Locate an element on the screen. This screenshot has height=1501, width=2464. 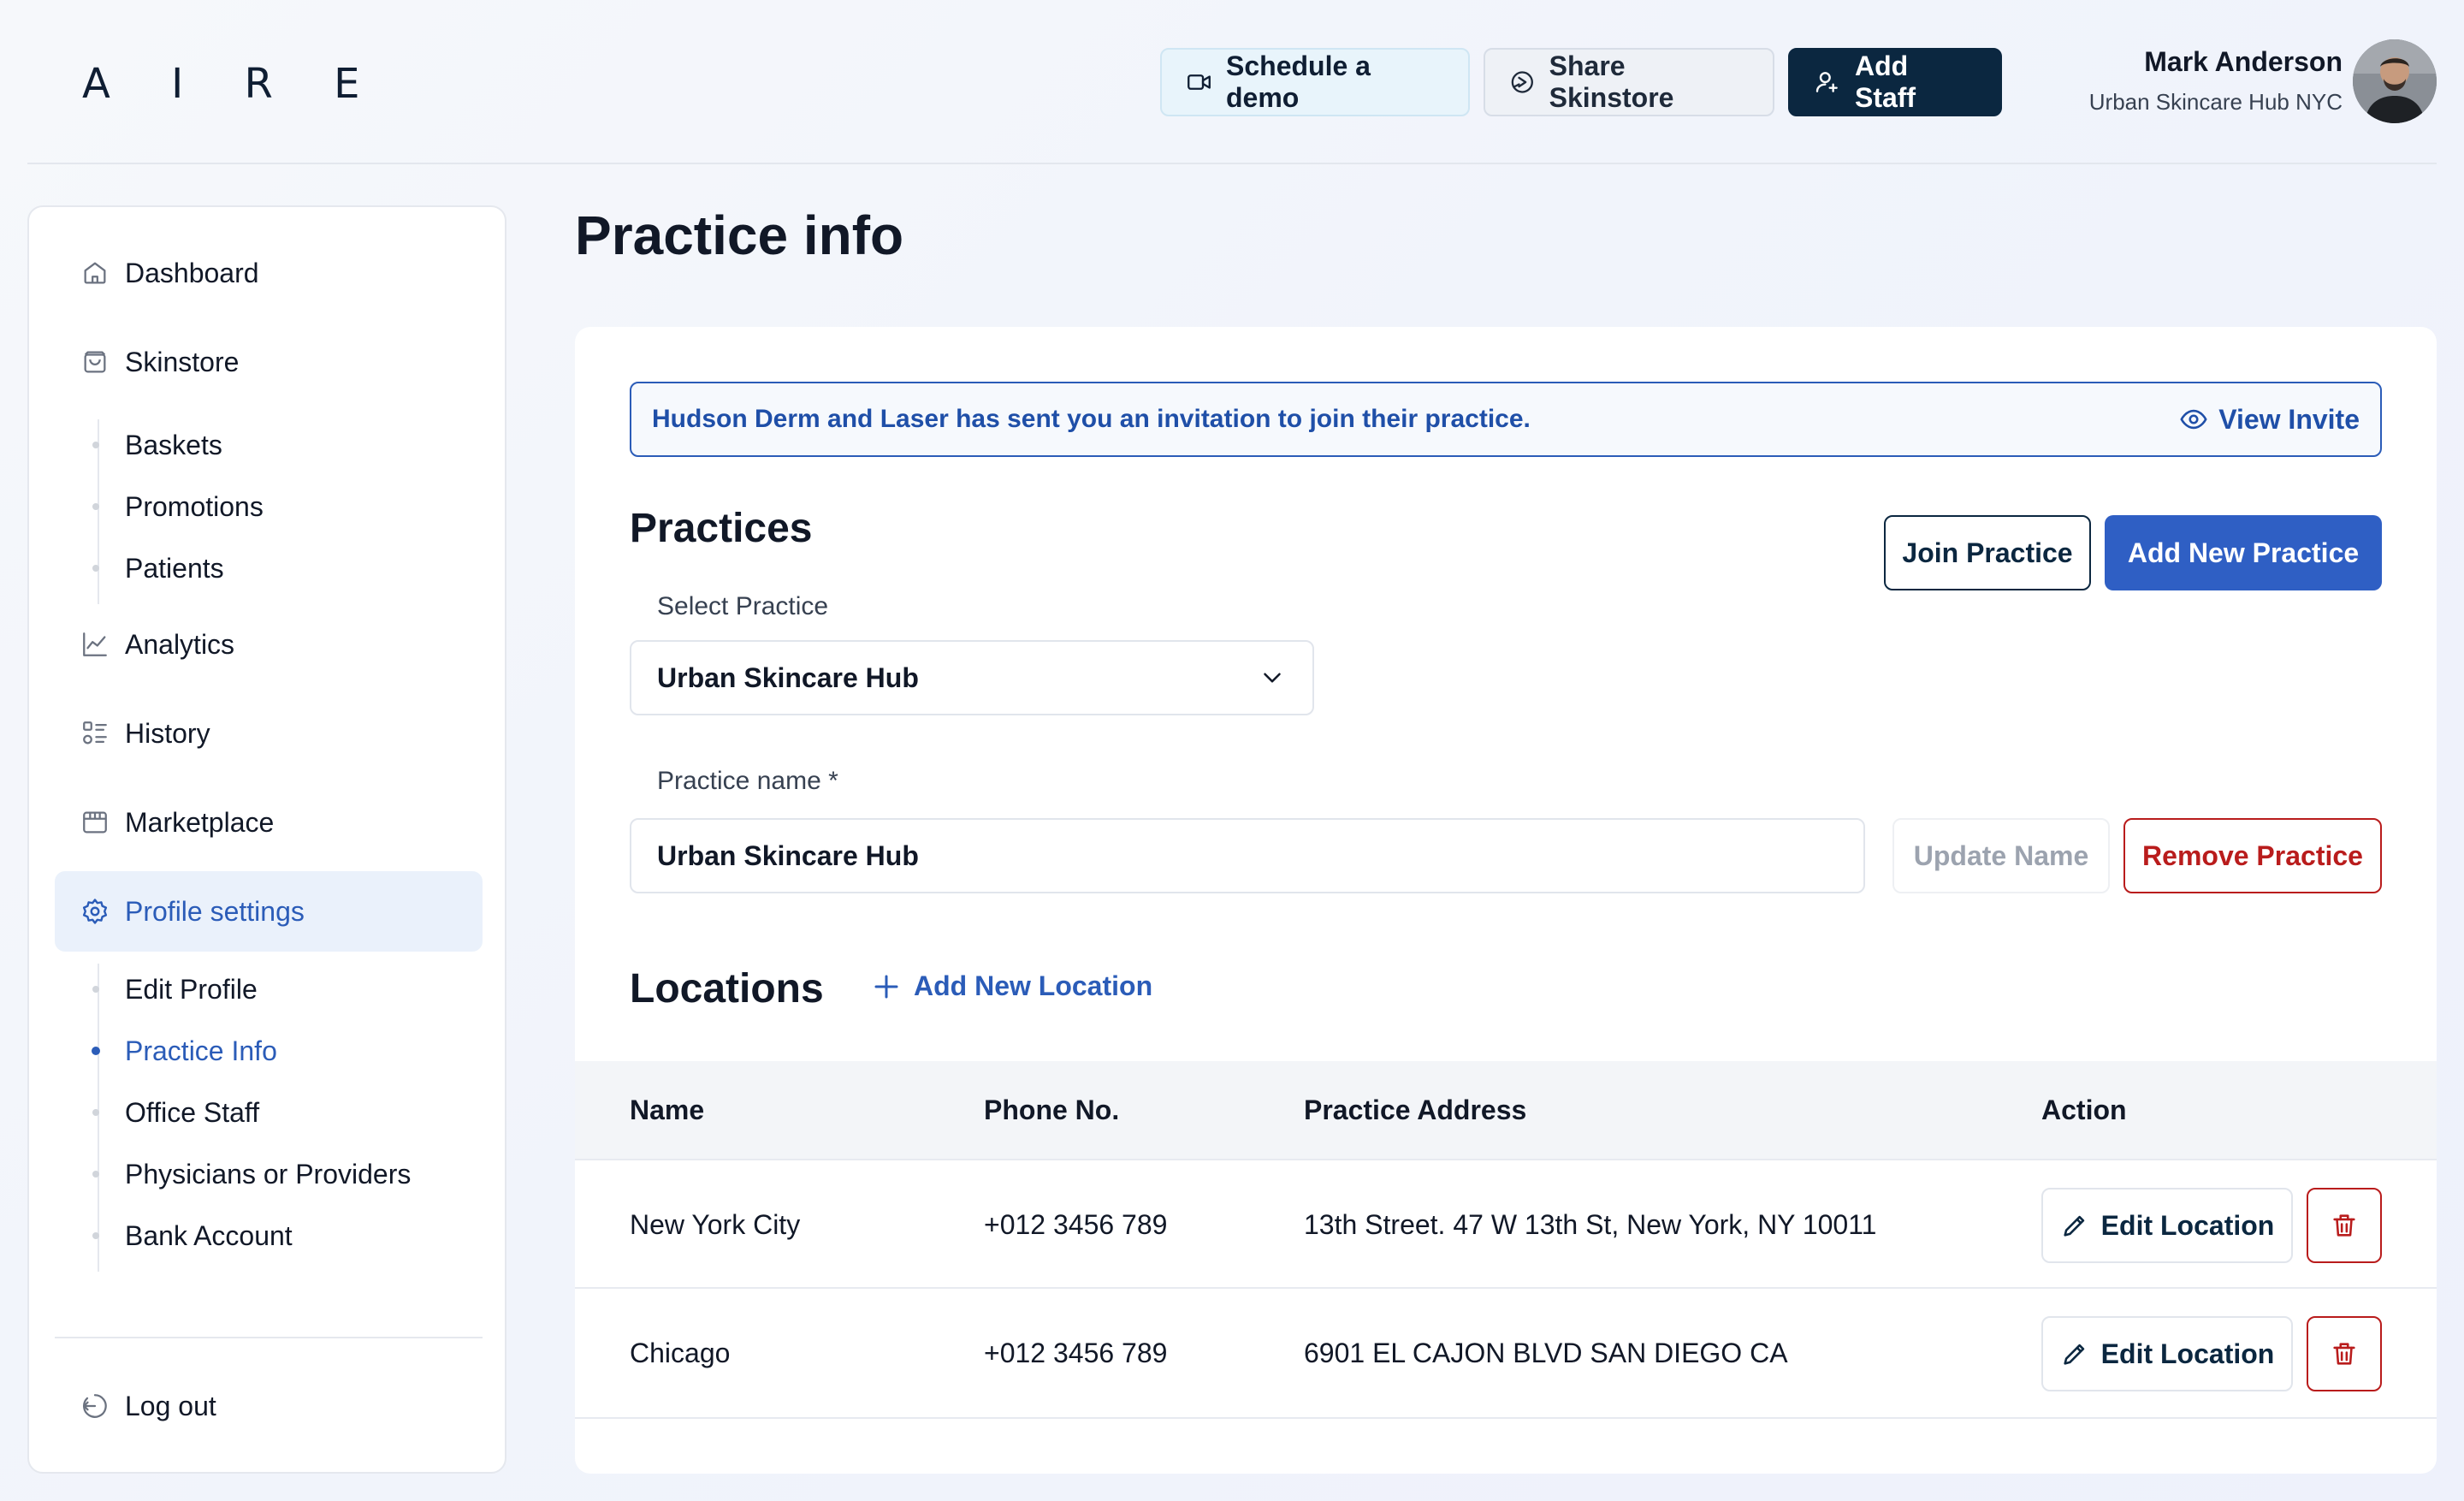
sidebar-item-dashboard: Dashboard is located at coordinates (269, 273).